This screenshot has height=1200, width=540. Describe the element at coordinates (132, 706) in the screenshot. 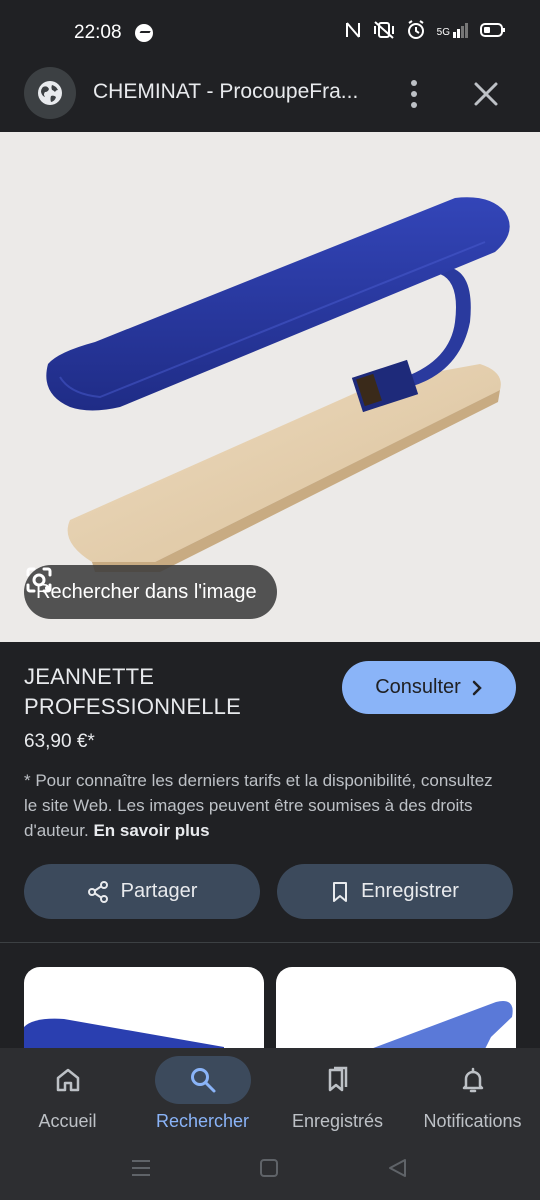

I see `product-title-line2: PROFESSIONNELLE` at that location.